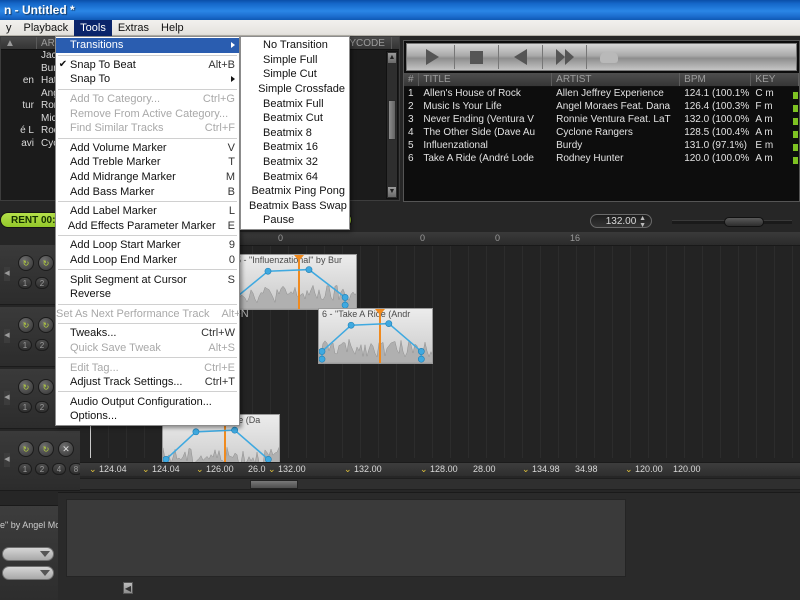 The image size is (800, 600). I want to click on browser-col-sort: ▲, so click(19, 43).